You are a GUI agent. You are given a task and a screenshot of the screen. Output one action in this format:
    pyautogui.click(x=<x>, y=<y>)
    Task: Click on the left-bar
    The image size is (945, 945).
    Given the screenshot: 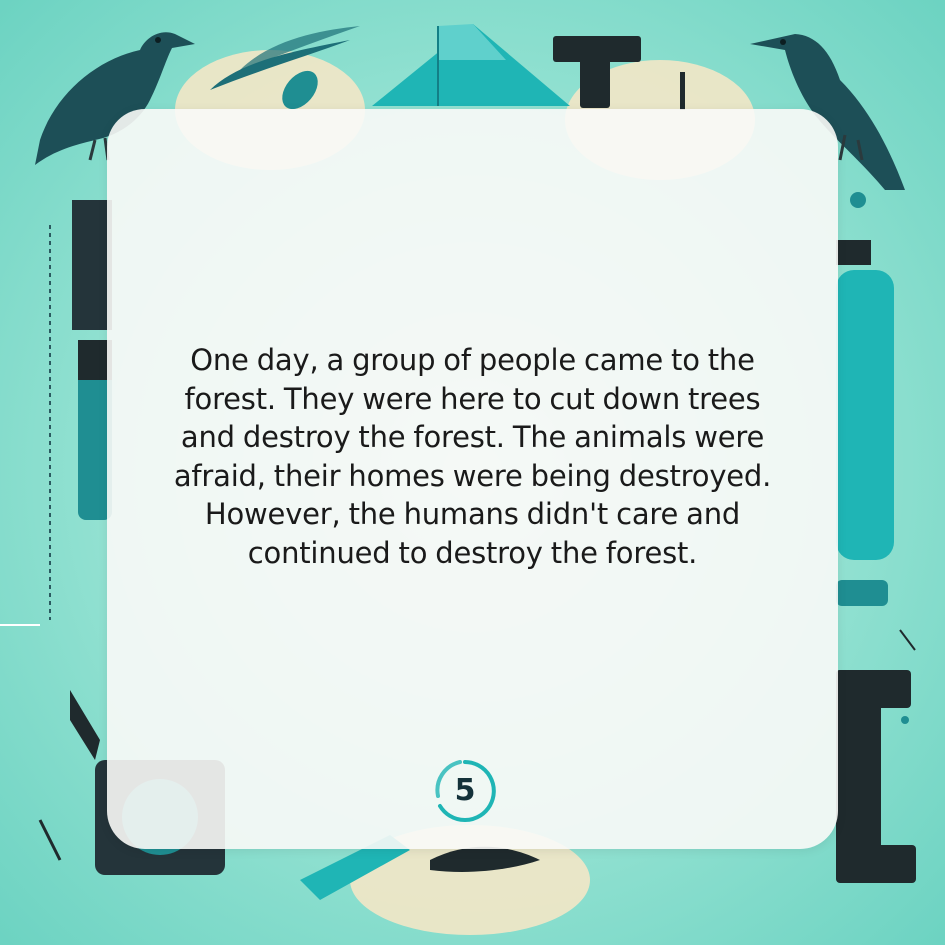 What is the action you would take?
    pyautogui.click(x=92, y=265)
    